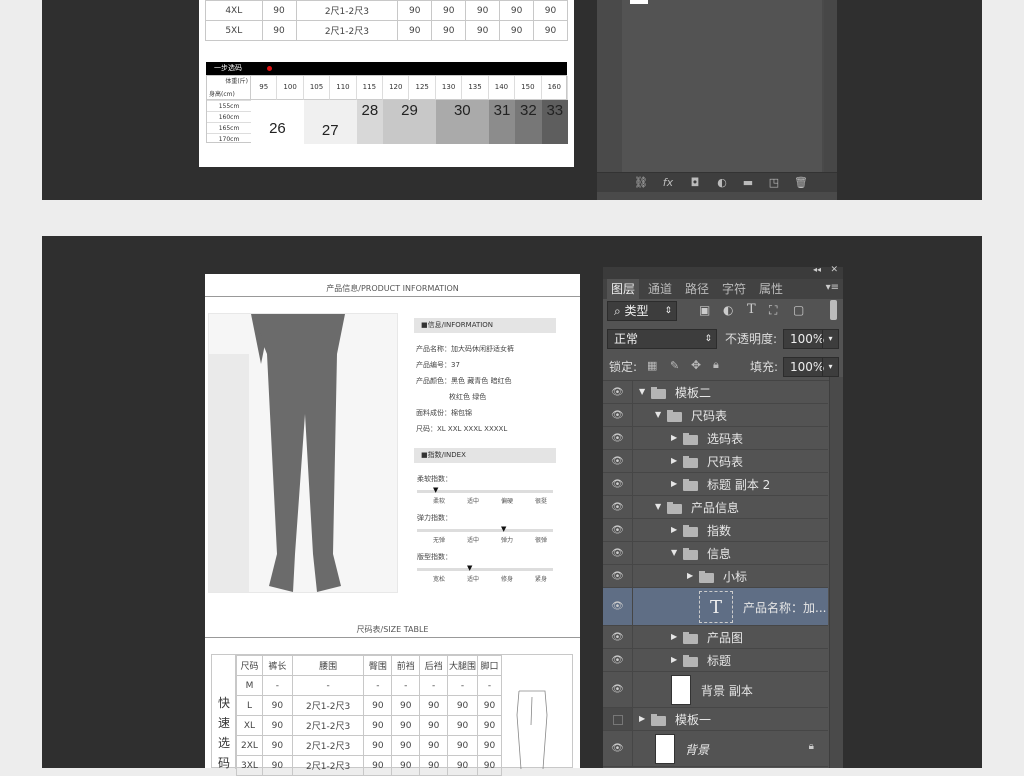 The width and height of the screenshot is (1024, 776). What do you see at coordinates (658, 720) in the screenshot?
I see `folder-icon` at bounding box center [658, 720].